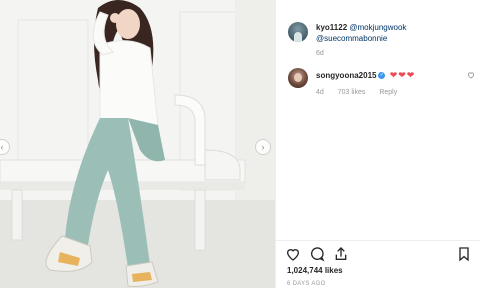 The height and width of the screenshot is (288, 480). I want to click on commenter-avatar, so click(298, 78).